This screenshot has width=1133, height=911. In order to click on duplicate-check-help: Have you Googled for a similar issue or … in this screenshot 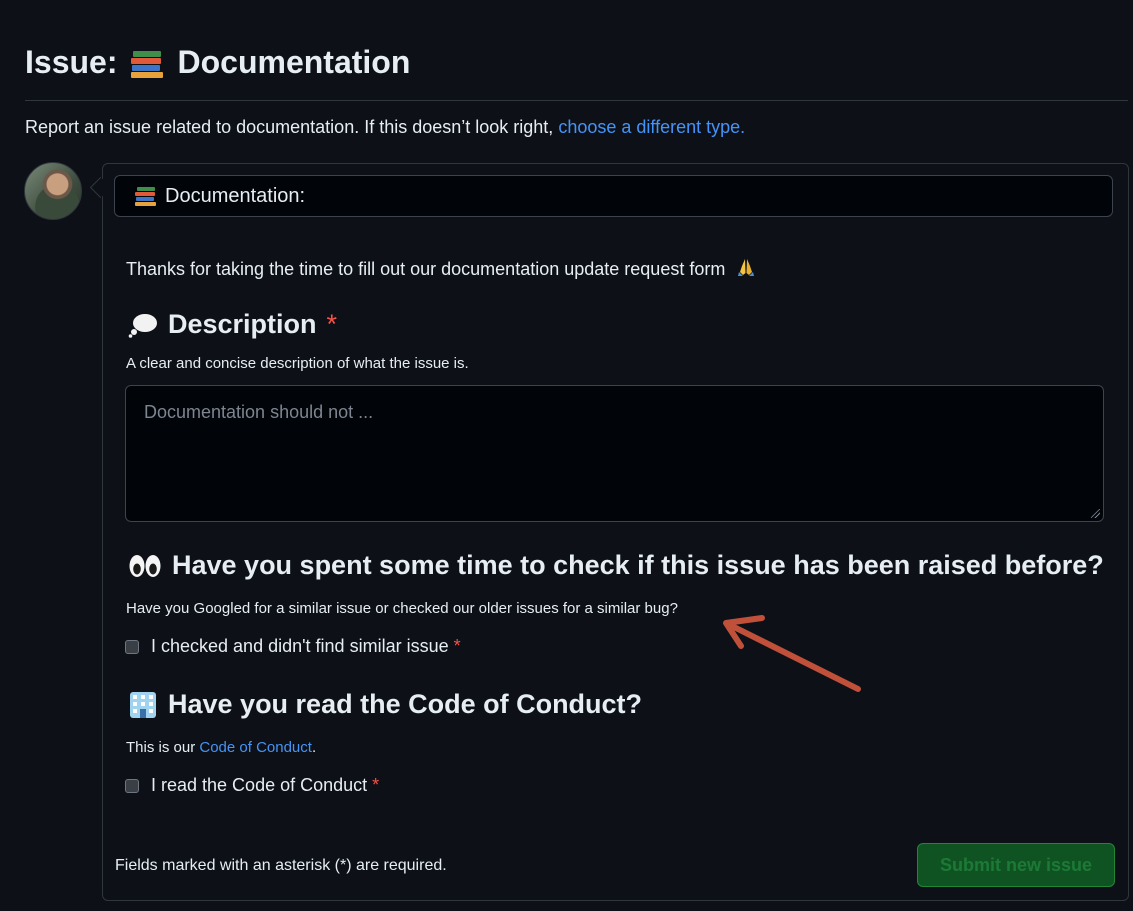, I will do `click(402, 608)`.